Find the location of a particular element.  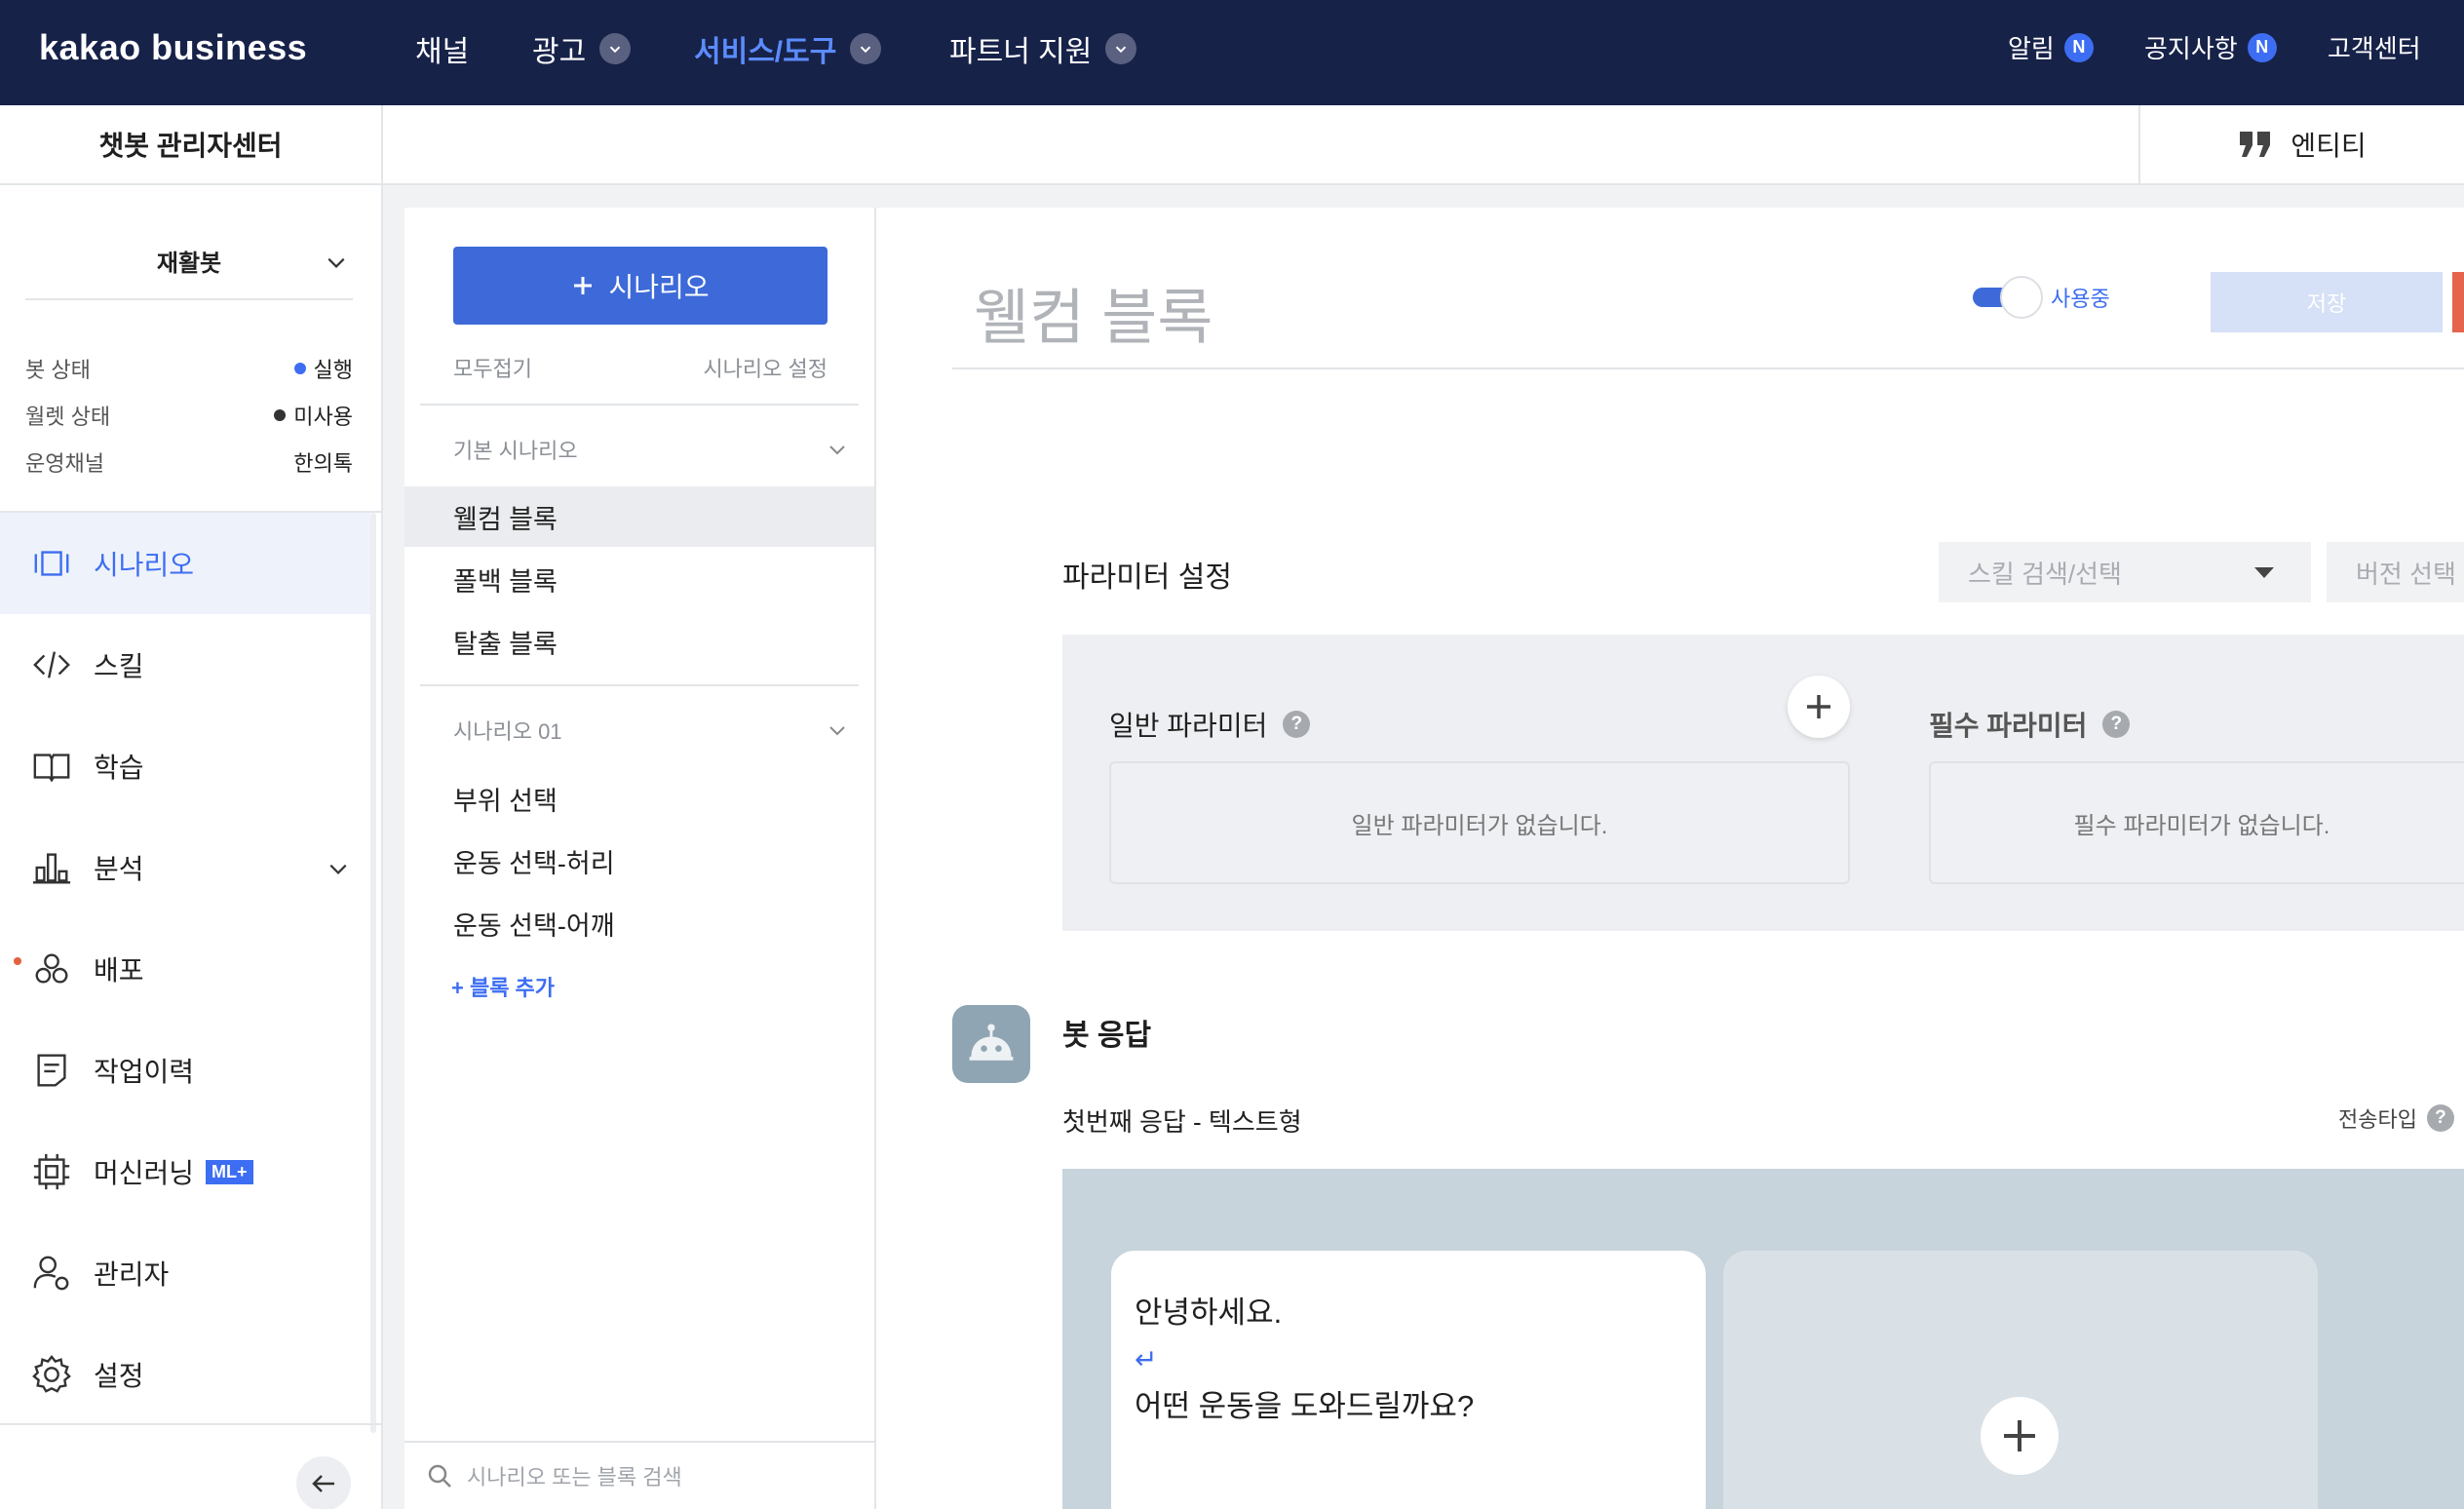

toggle-label: 사용중 is located at coordinates (2080, 299).